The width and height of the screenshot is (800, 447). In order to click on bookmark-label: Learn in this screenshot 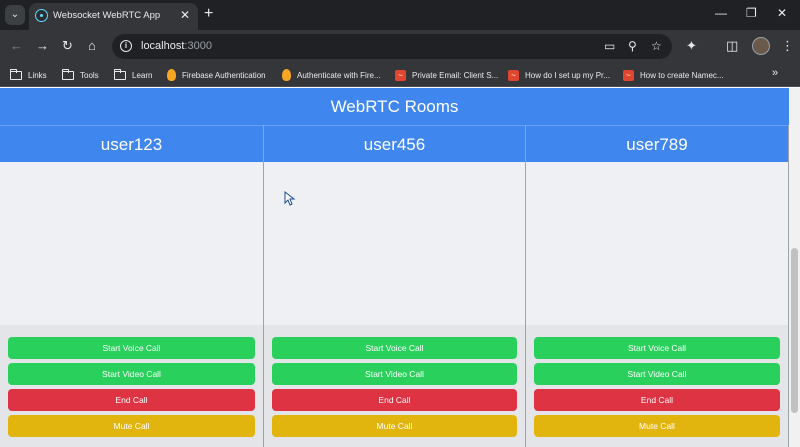, I will do `click(142, 75)`.